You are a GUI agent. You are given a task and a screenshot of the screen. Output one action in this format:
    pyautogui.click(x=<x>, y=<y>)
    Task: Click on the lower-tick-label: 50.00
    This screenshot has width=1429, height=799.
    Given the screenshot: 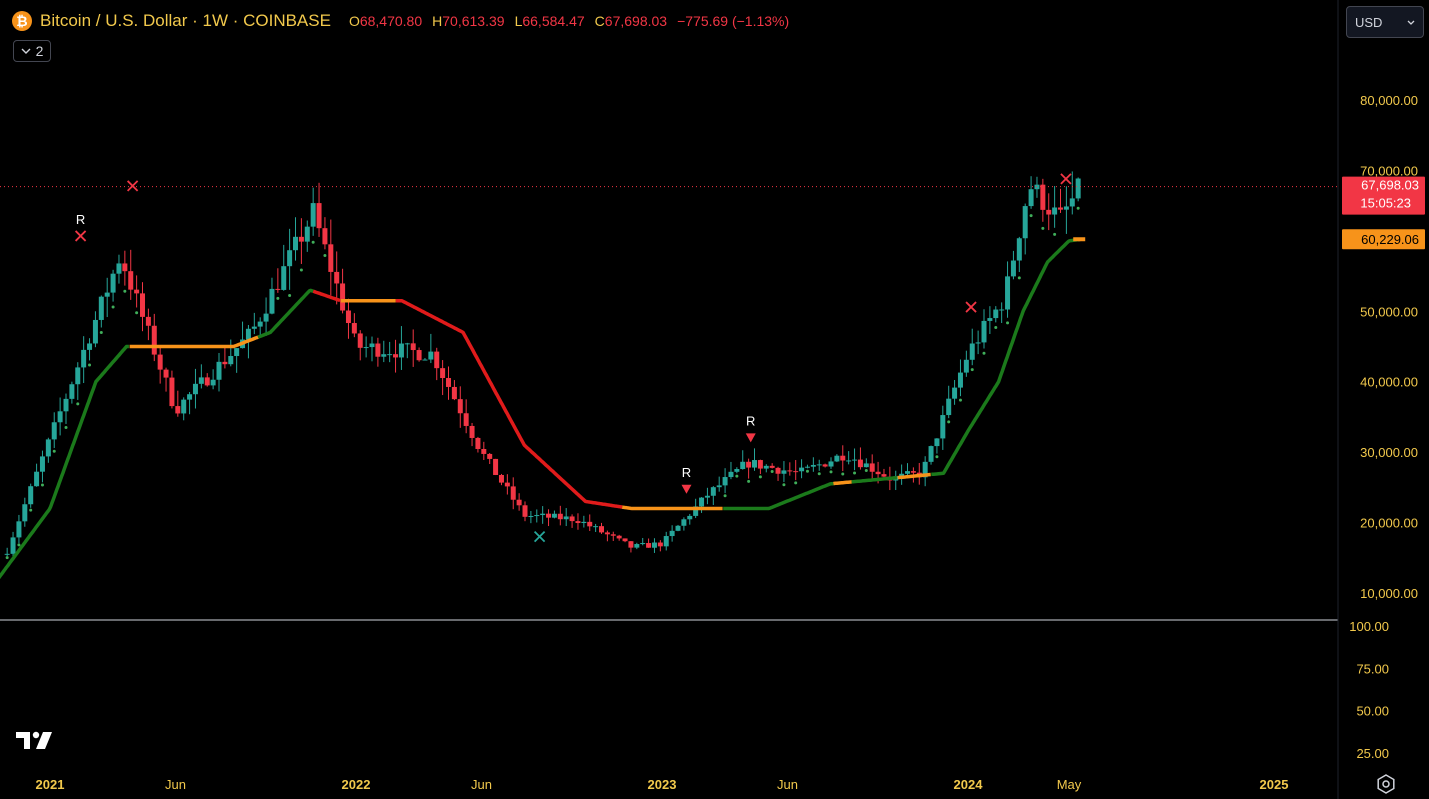 What is the action you would take?
    pyautogui.click(x=1372, y=711)
    